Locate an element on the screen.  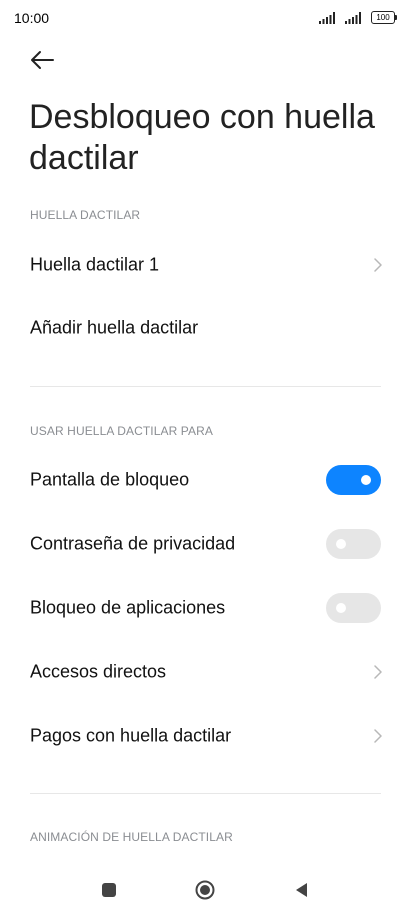
navigation-bar is located at coordinates (205, 889).